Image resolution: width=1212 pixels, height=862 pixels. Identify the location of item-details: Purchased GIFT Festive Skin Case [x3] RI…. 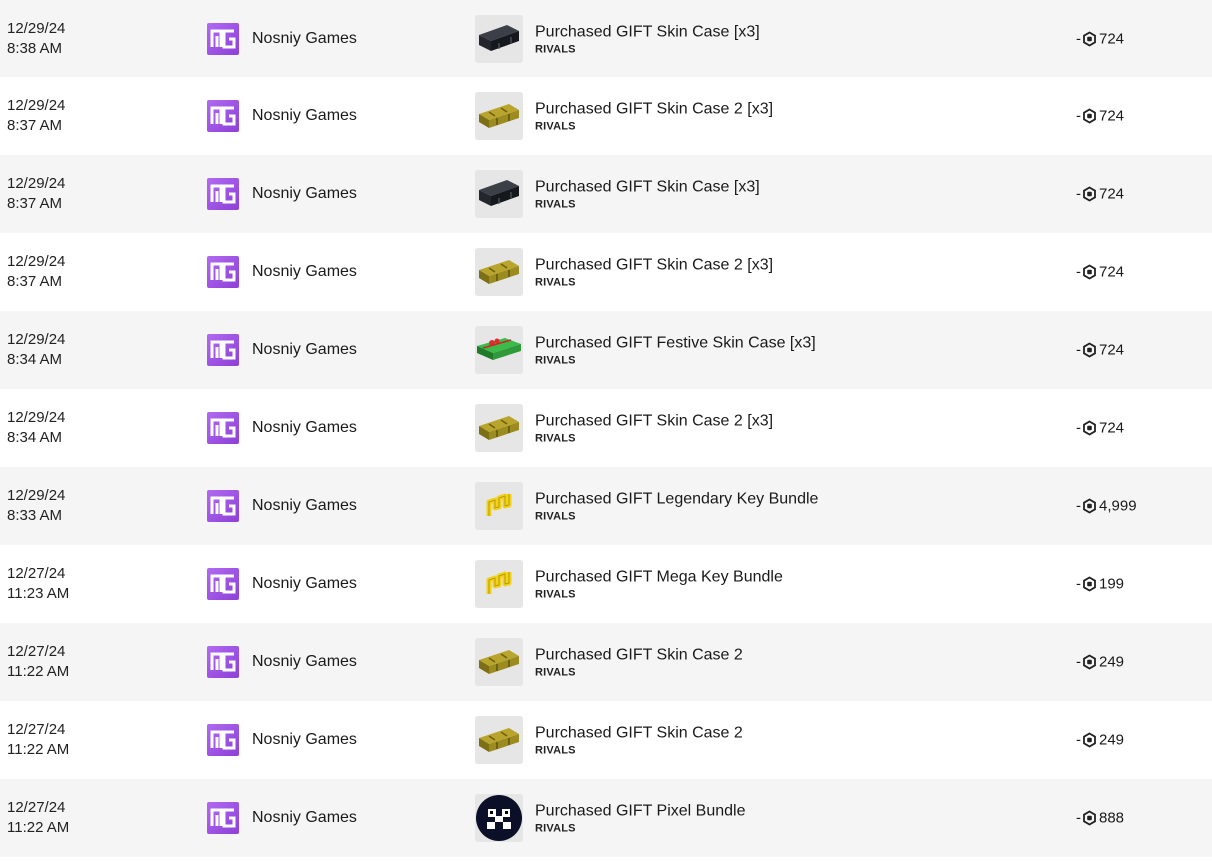
(675, 350).